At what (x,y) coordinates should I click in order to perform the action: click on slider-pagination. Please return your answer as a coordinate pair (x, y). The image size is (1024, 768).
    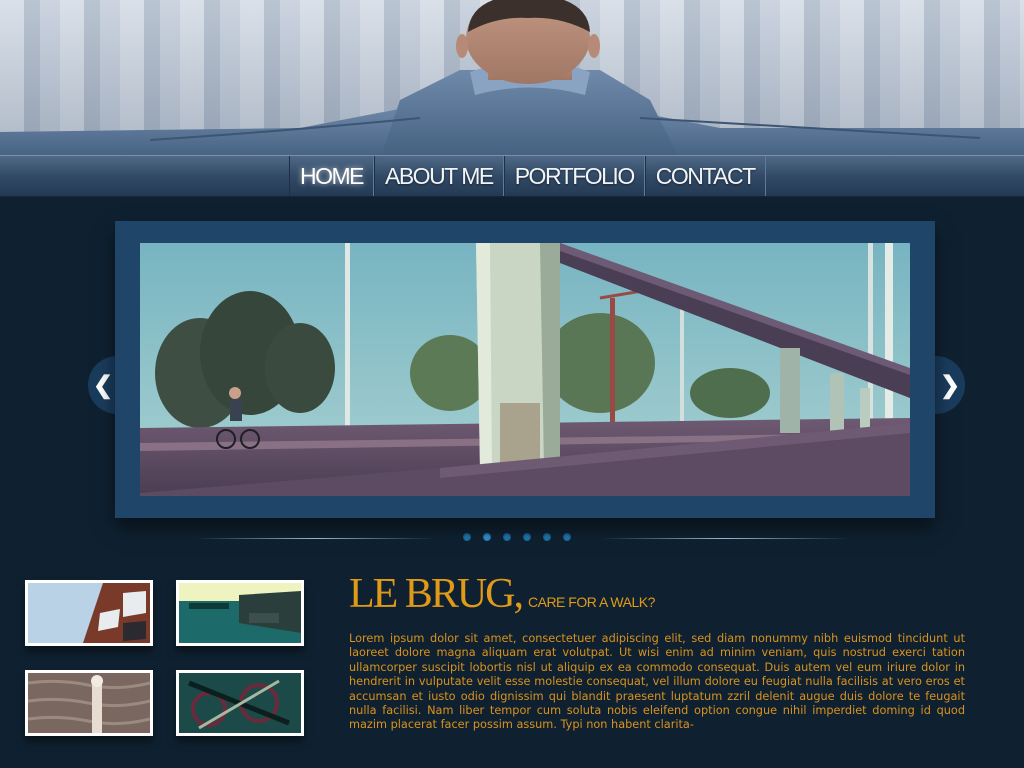
    Looking at the image, I should click on (517, 537).